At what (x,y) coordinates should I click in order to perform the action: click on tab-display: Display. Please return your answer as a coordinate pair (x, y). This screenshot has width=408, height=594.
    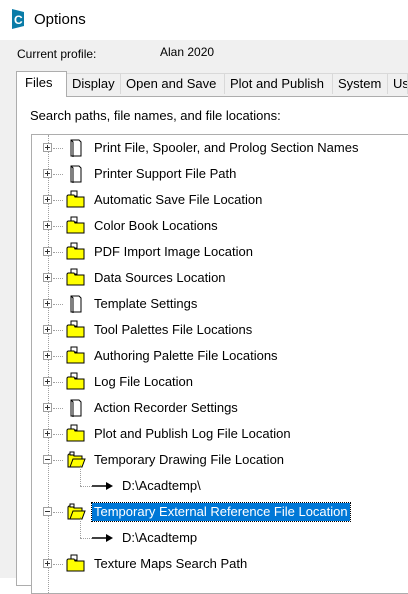
    Looking at the image, I should click on (93, 83).